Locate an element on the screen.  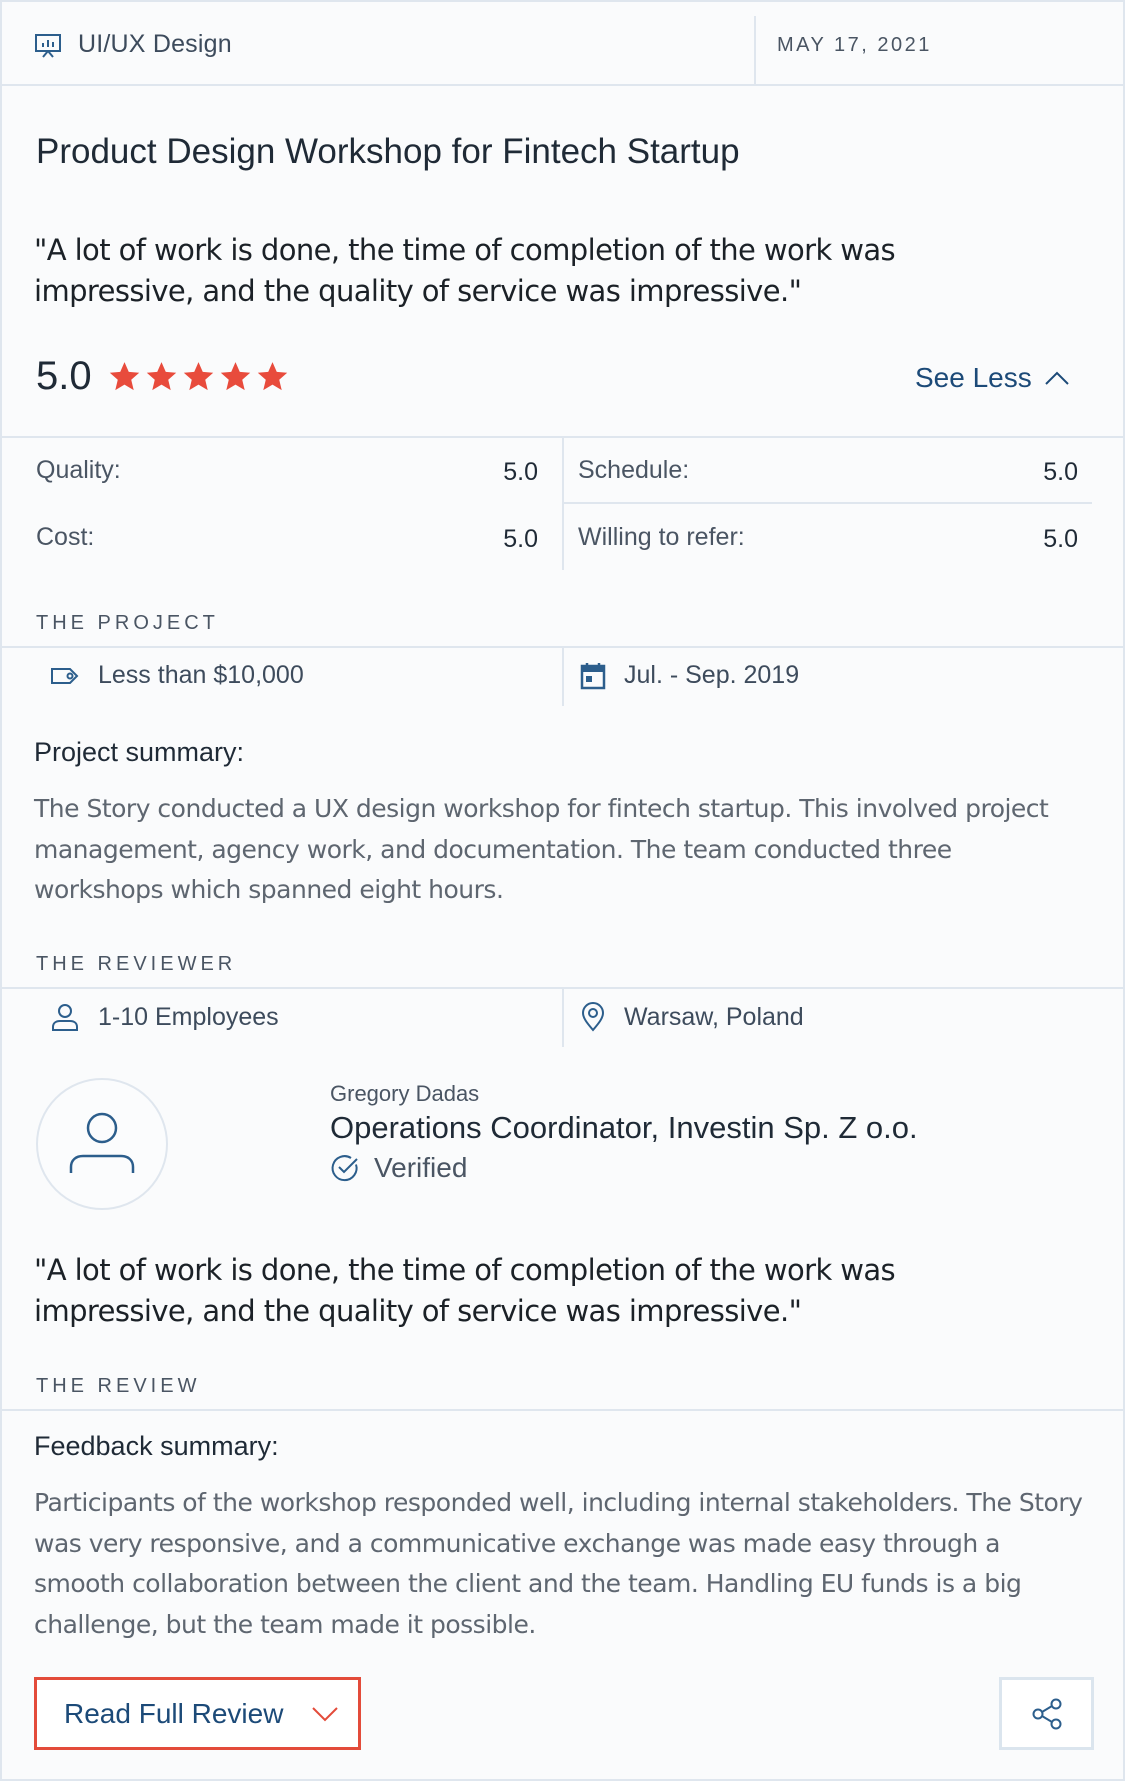
verified-label: Verified is located at coordinates (421, 1167).